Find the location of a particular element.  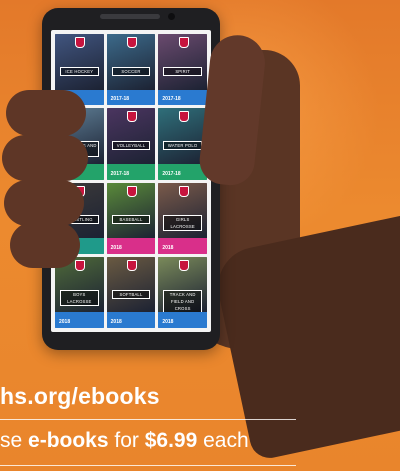

ebooks-url: hs.org/ebooks is located at coordinates (80, 396).